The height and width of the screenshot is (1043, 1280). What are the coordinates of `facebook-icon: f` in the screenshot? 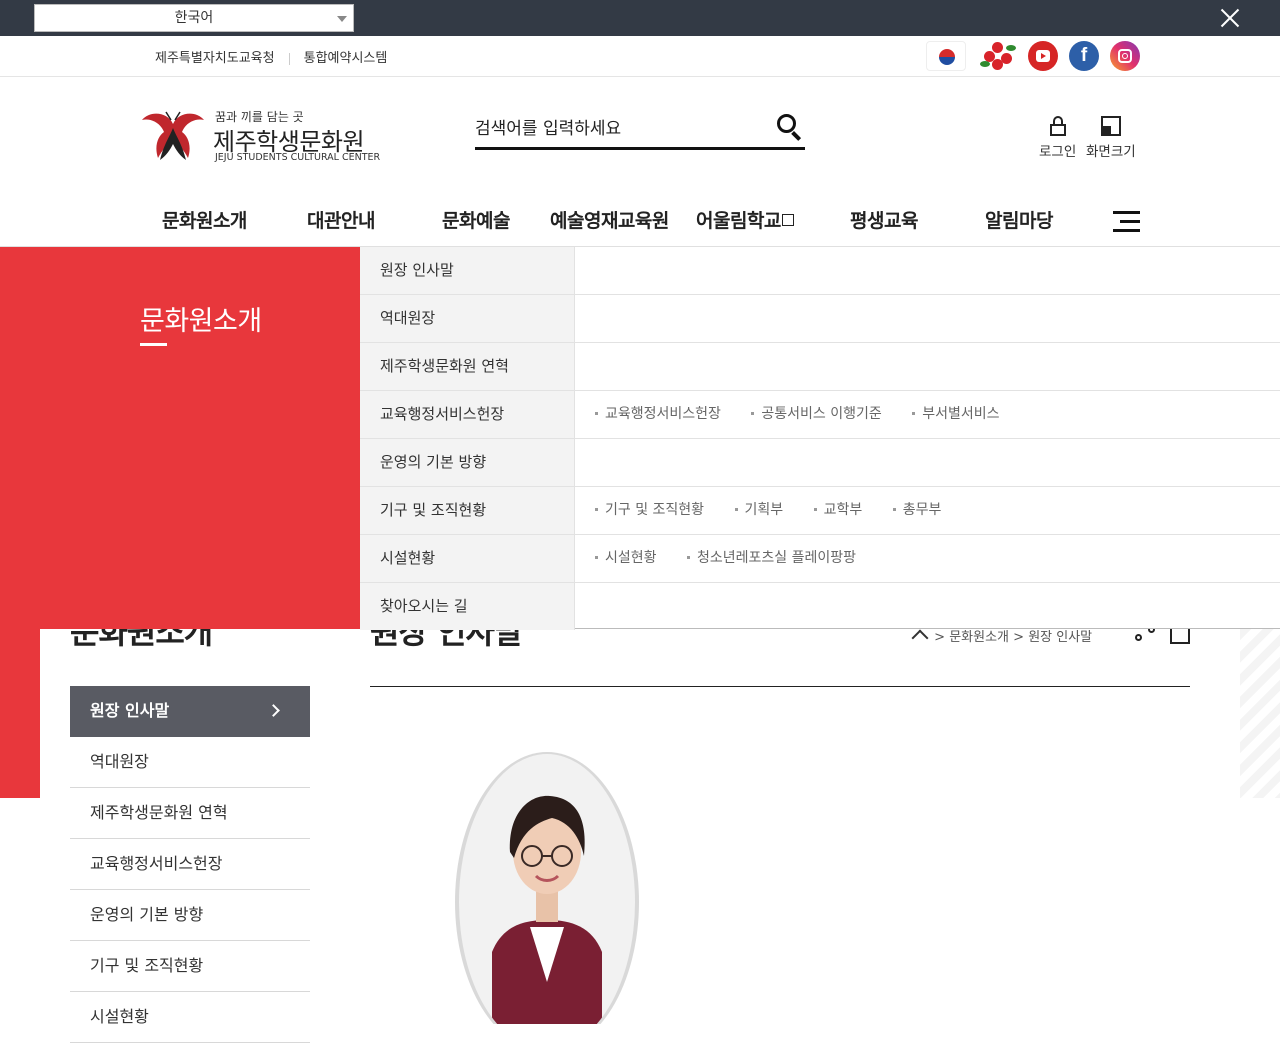 It's located at (1084, 56).